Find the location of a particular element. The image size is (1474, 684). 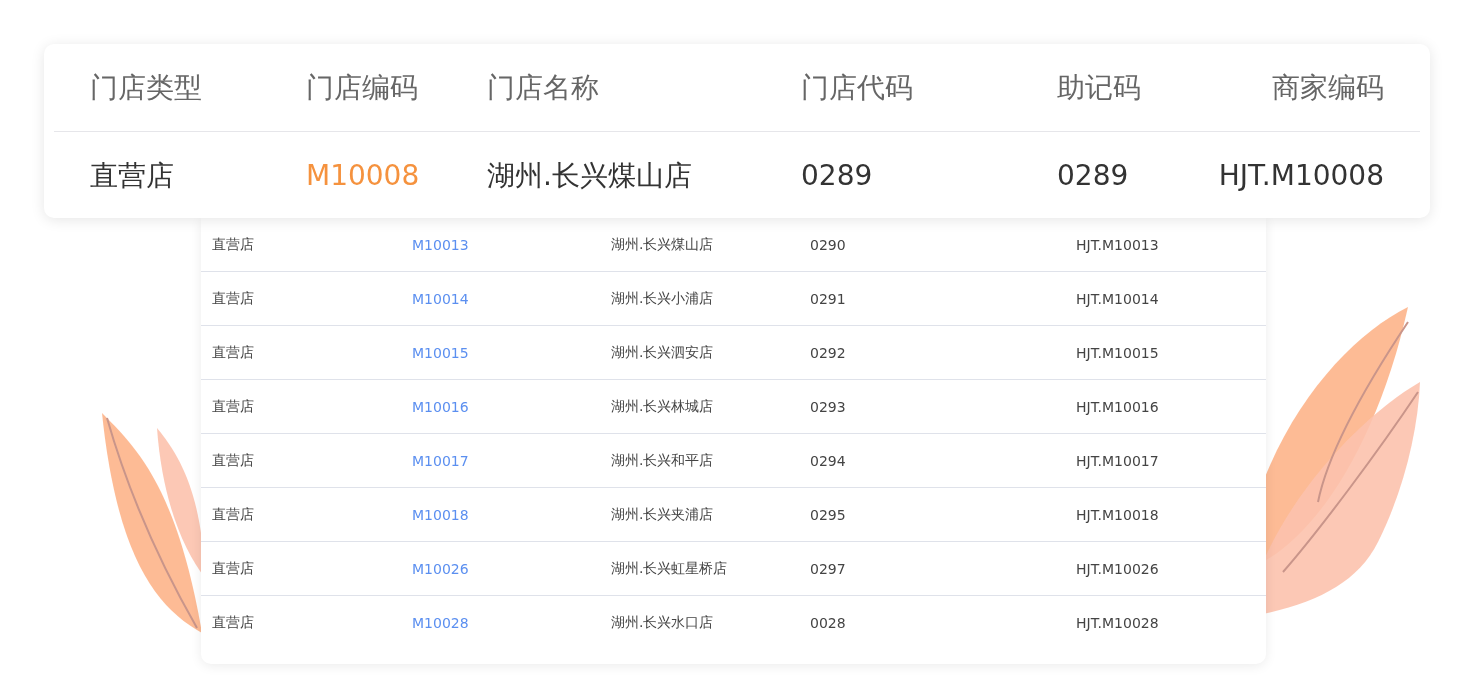

column-header: 商家编码 is located at coordinates (1328, 87).